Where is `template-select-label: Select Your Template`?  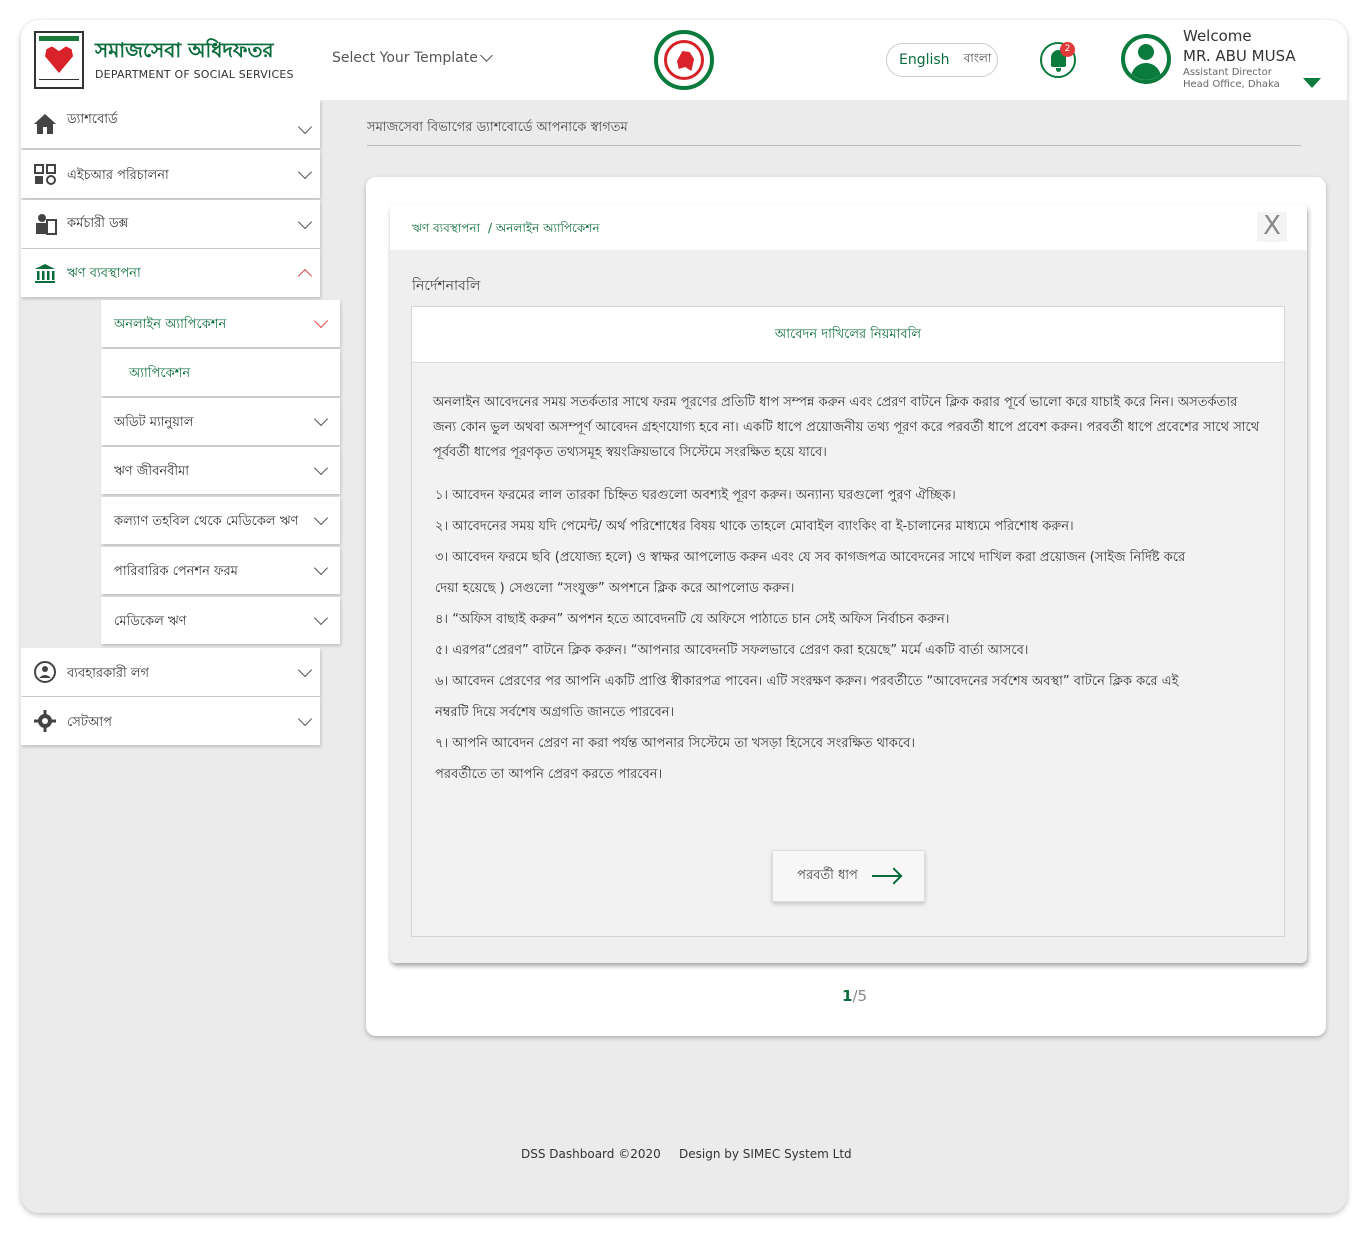
template-select-label: Select Your Template is located at coordinates (405, 58).